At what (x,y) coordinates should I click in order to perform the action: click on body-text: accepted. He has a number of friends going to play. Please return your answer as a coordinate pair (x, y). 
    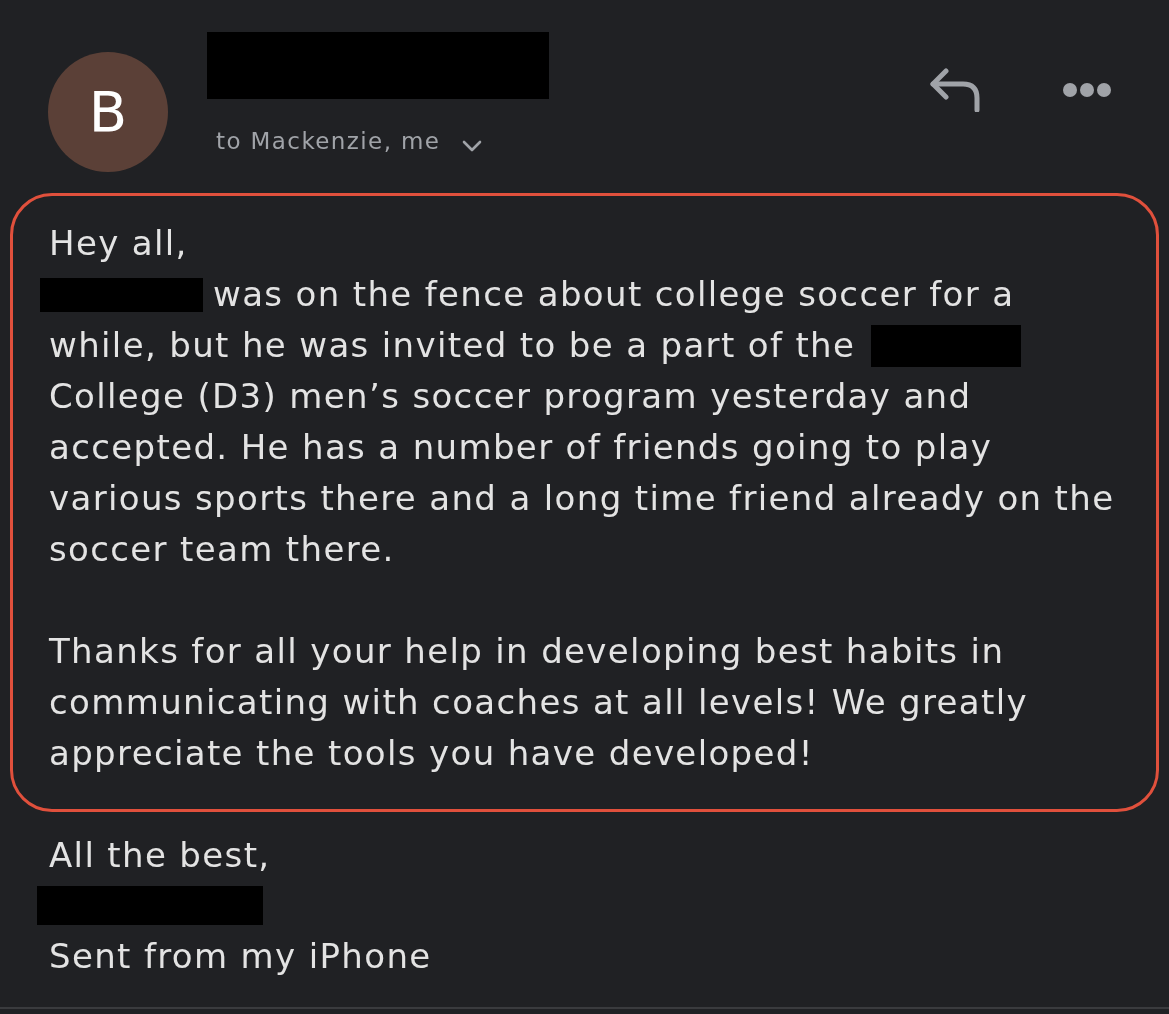
    Looking at the image, I should click on (521, 447).